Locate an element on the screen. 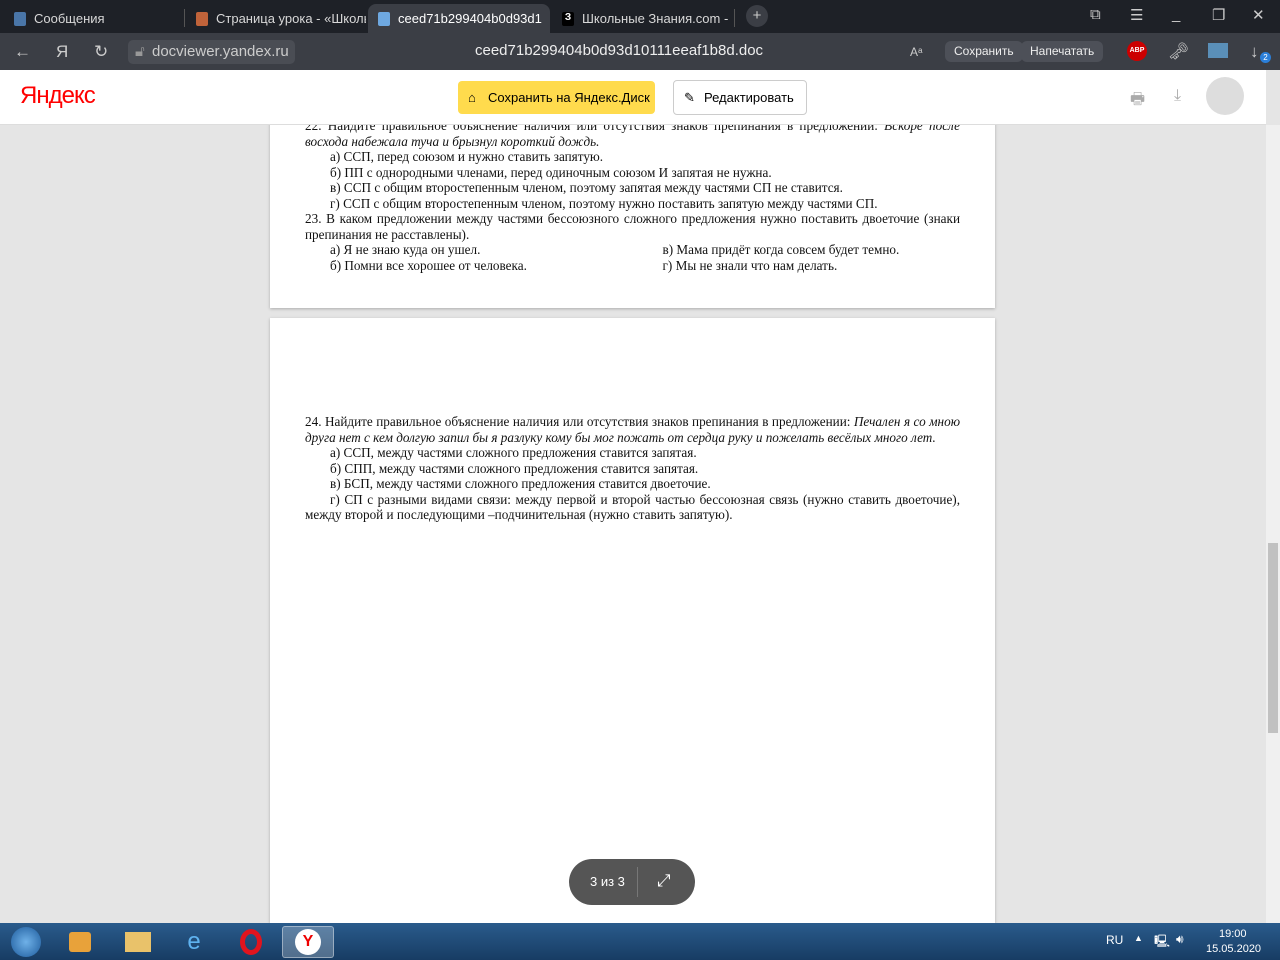 This screenshot has height=960, width=1280. language-indicator: RU is located at coordinates (1114, 940).